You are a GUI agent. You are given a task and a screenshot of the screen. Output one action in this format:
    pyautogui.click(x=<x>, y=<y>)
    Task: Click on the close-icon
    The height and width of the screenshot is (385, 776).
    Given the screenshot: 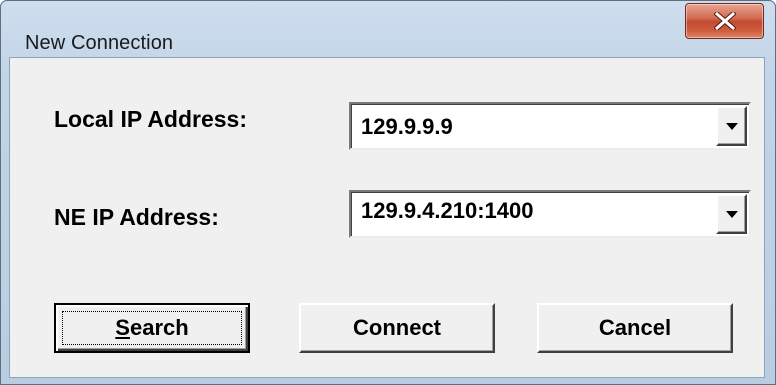 What is the action you would take?
    pyautogui.click(x=725, y=21)
    